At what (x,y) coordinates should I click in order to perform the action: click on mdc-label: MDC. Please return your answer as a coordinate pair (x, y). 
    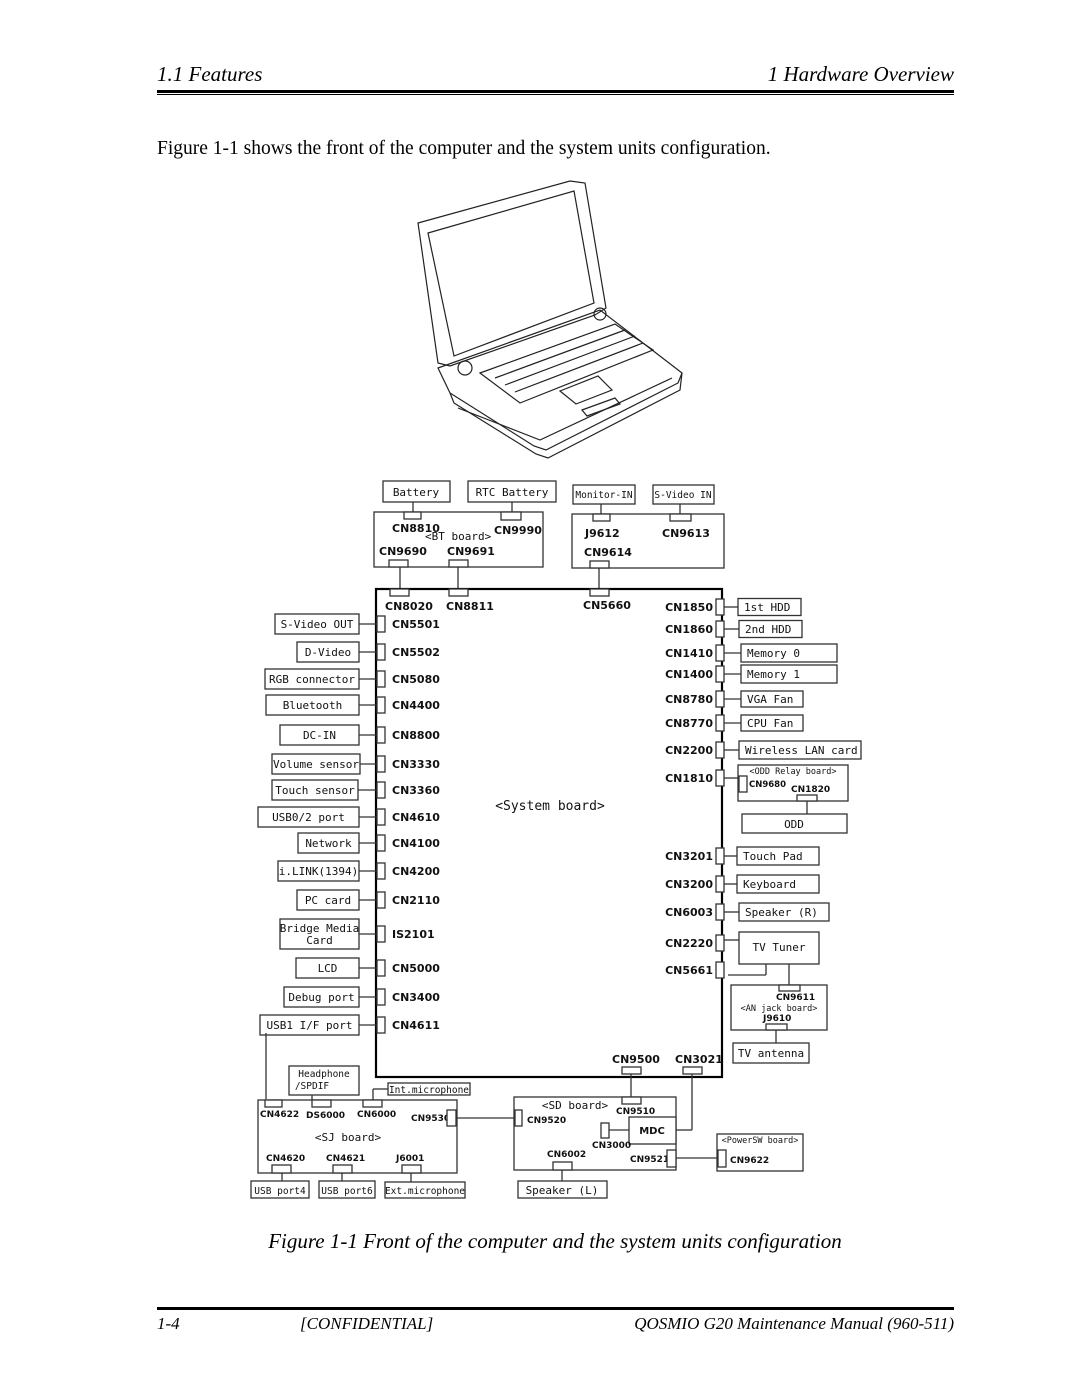
    Looking at the image, I should click on (652, 1131).